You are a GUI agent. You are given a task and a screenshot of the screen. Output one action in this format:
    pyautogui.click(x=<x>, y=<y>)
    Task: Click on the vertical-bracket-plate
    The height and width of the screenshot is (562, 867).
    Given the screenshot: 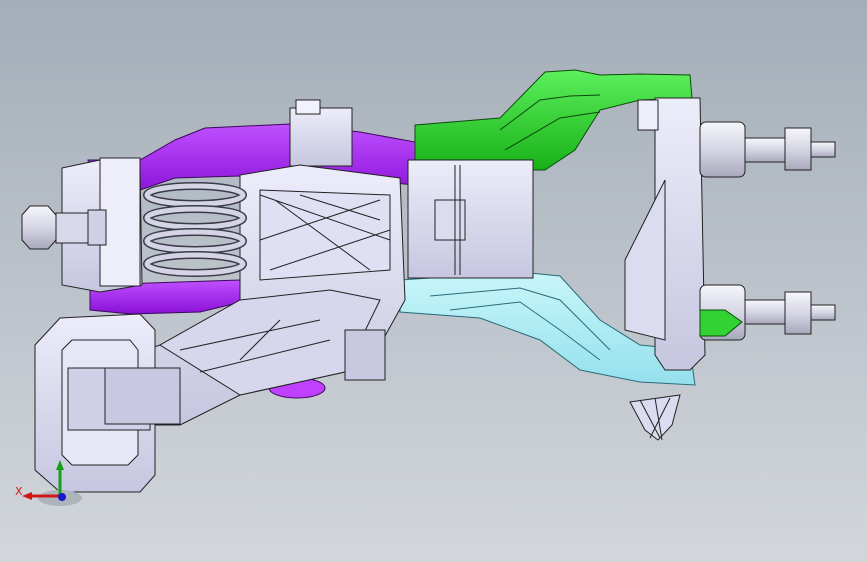 What is the action you would take?
    pyautogui.click(x=665, y=234)
    